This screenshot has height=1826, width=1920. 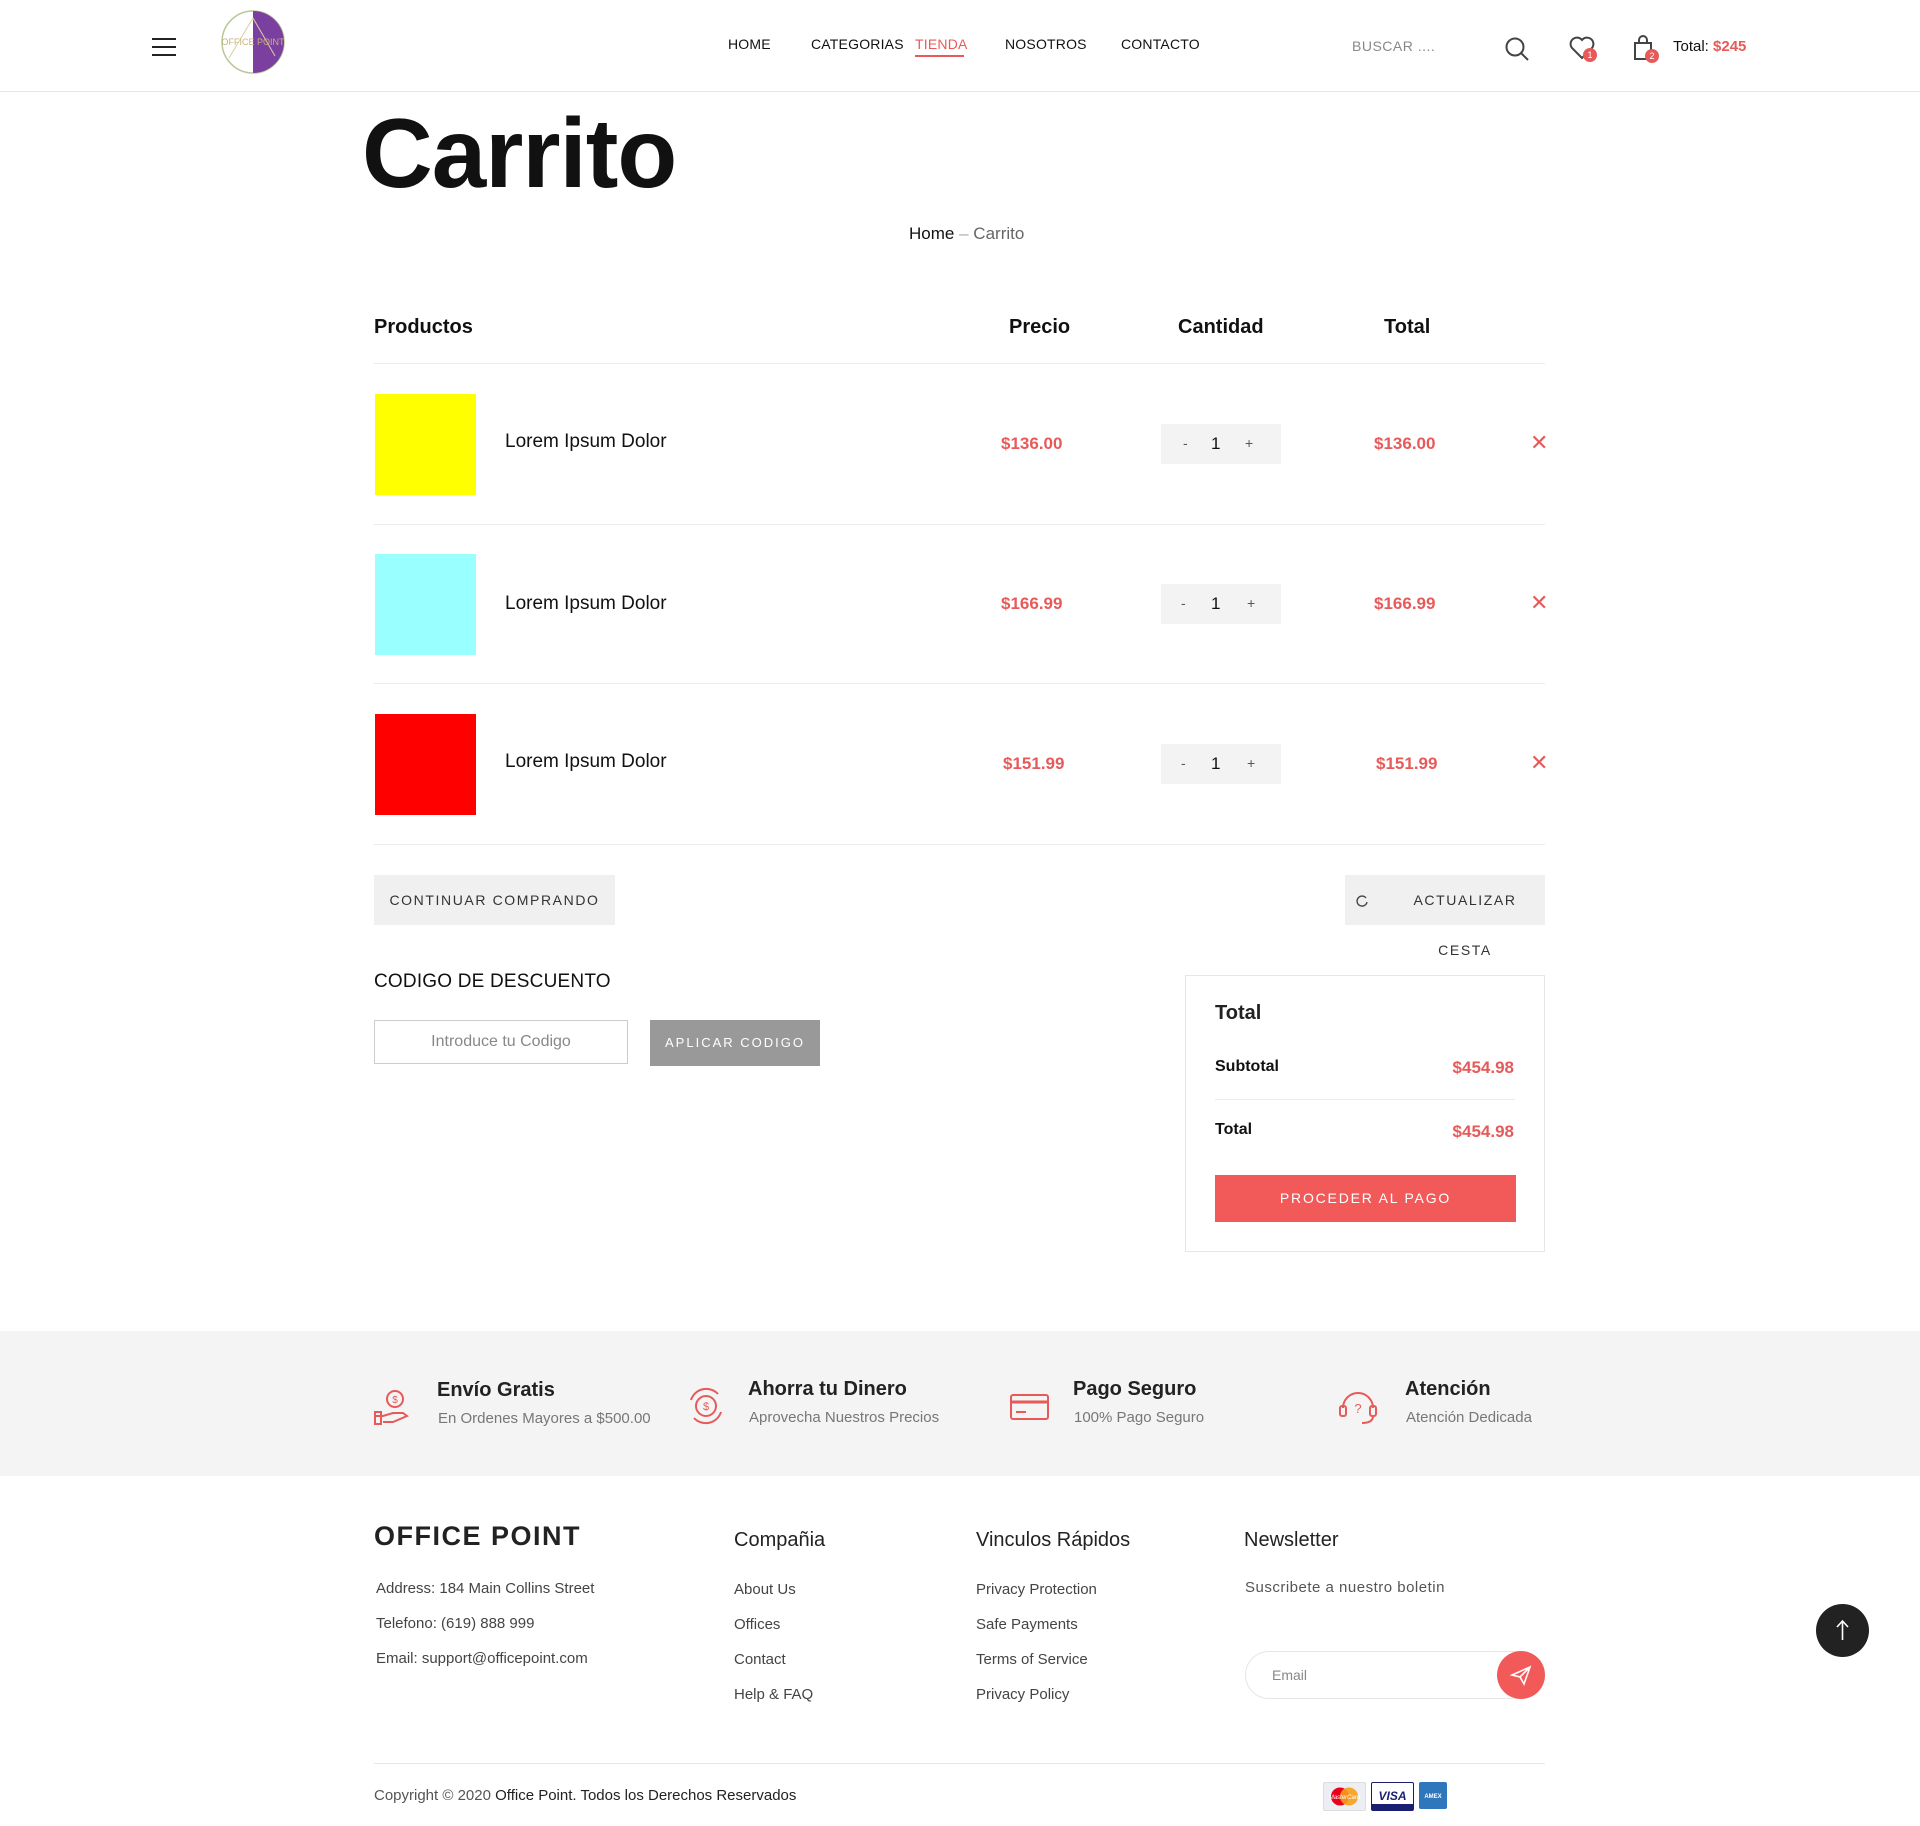 I want to click on totals-title: Total, so click(x=1238, y=1013).